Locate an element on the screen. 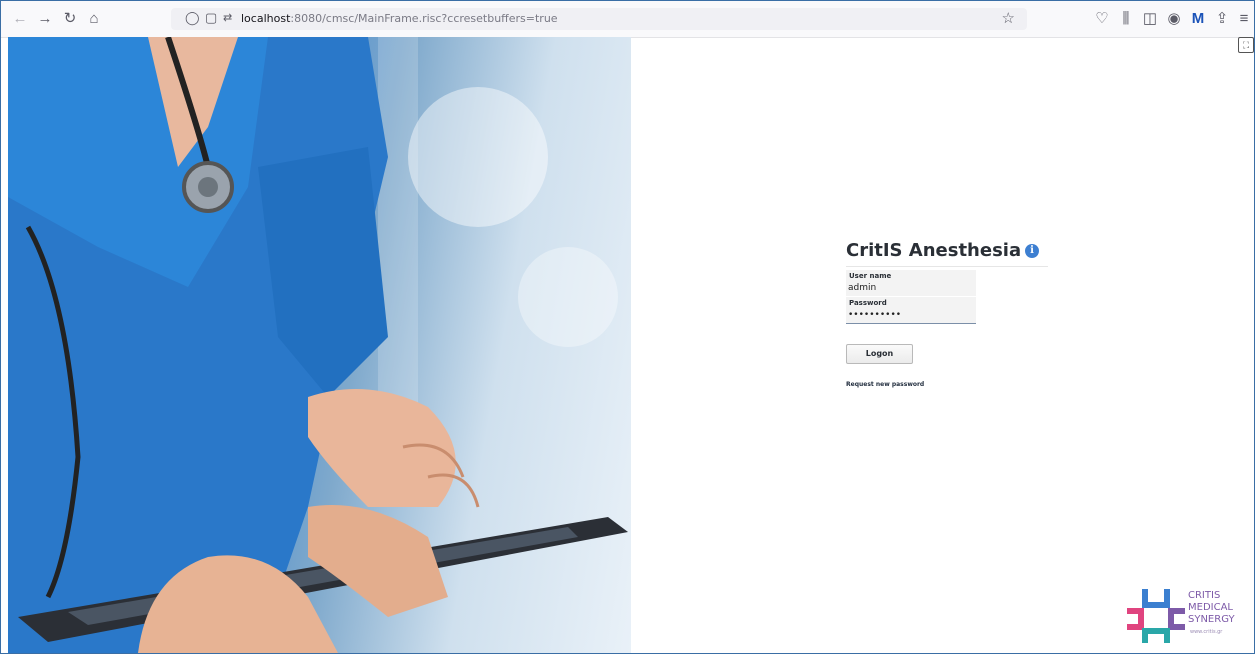  company-name: CRITIS MEDICAL SYNERGY is located at coordinates (1211, 608).